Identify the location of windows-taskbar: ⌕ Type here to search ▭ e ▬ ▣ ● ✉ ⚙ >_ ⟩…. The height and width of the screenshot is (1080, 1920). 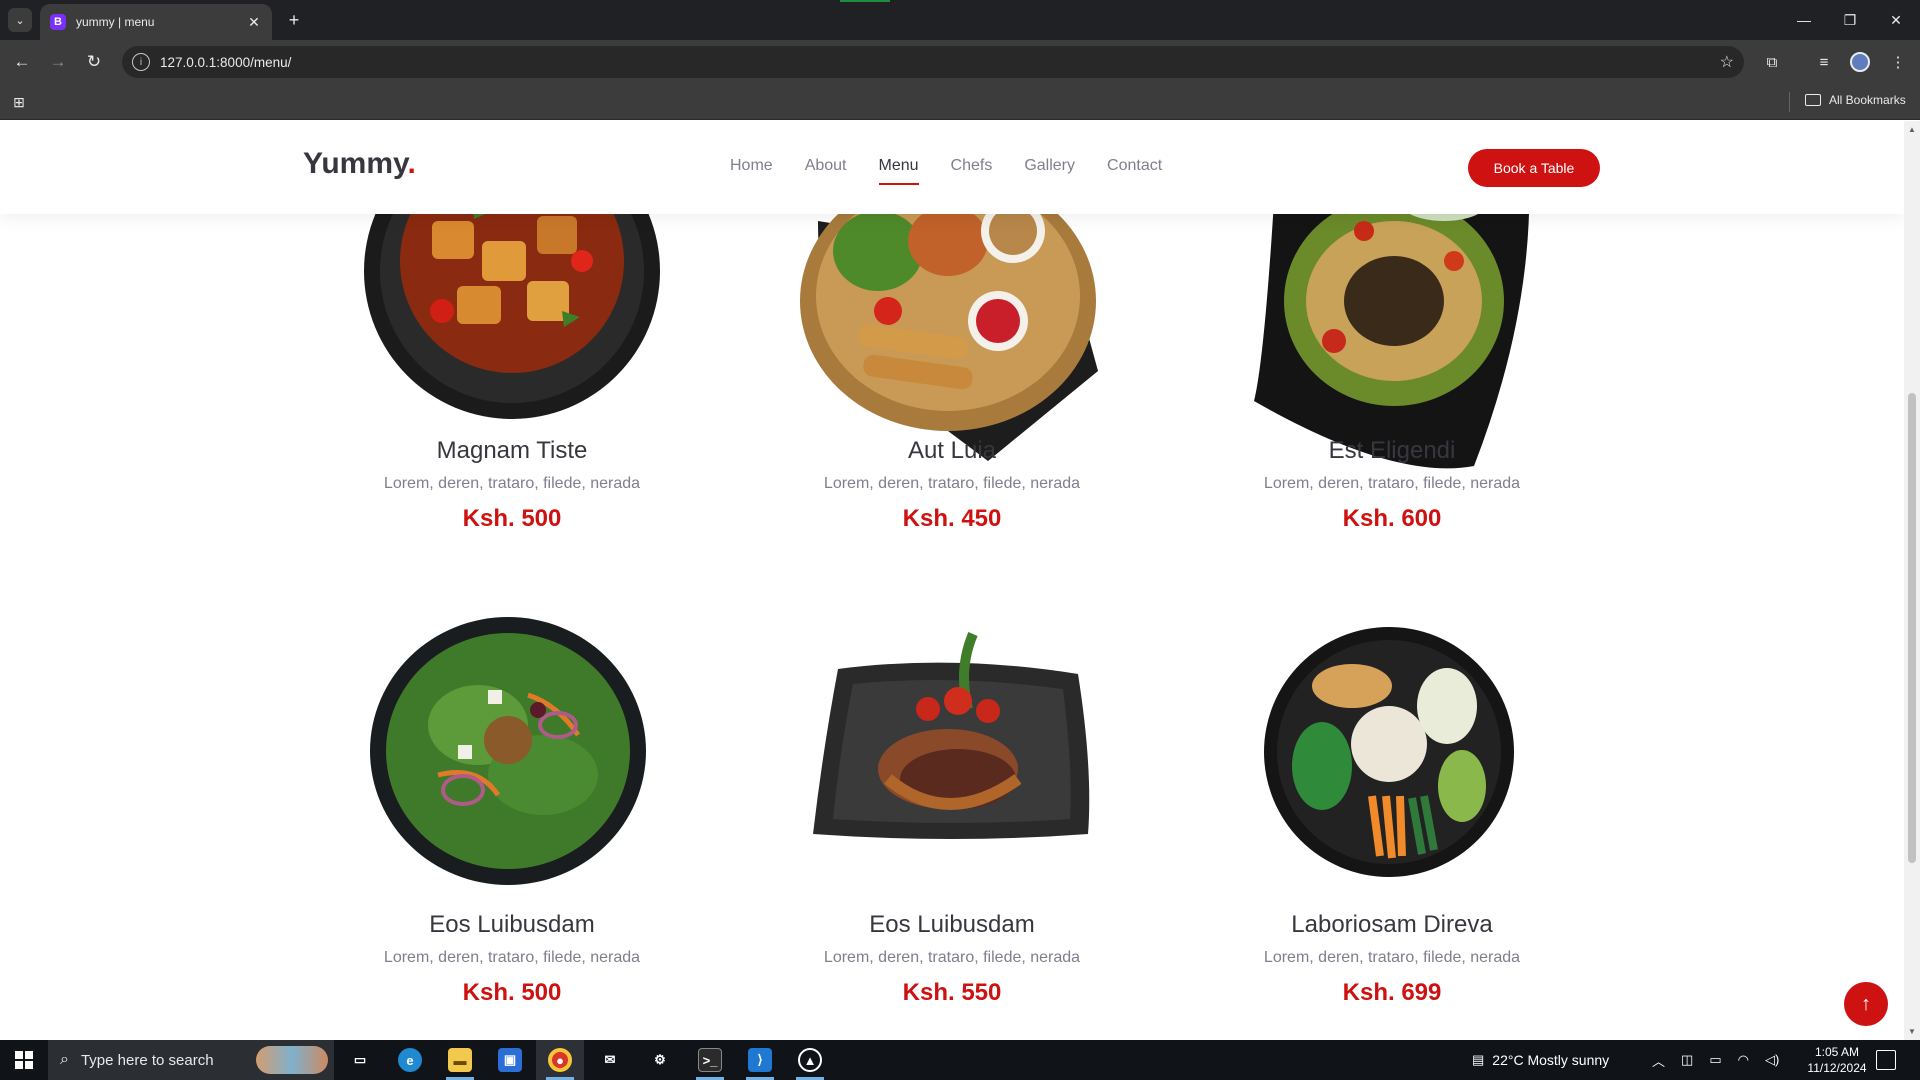
(960, 1060).